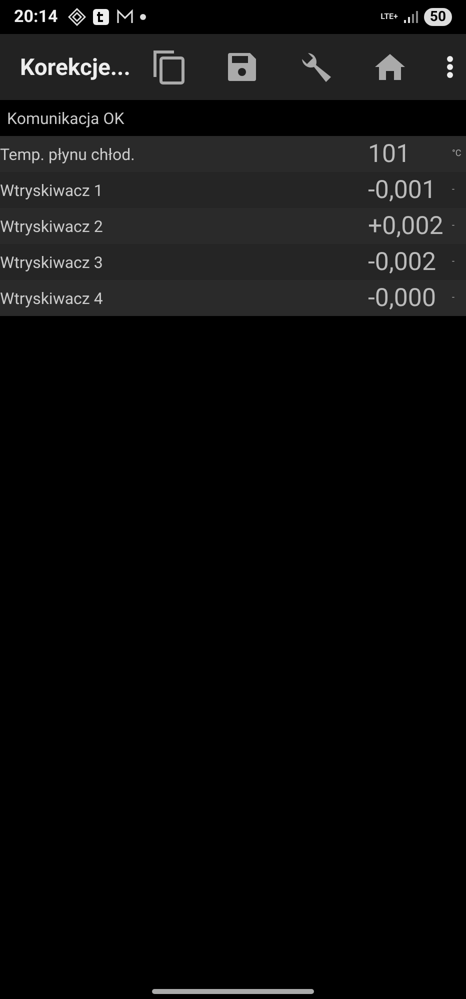 Image resolution: width=466 pixels, height=999 pixels. Describe the element at coordinates (389, 17) in the screenshot. I see `network-label: LTE+` at that location.